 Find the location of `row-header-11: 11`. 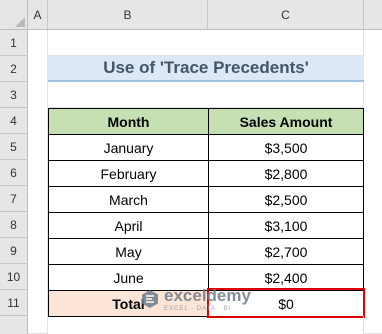

row-header-11: 11 is located at coordinates (14, 303).